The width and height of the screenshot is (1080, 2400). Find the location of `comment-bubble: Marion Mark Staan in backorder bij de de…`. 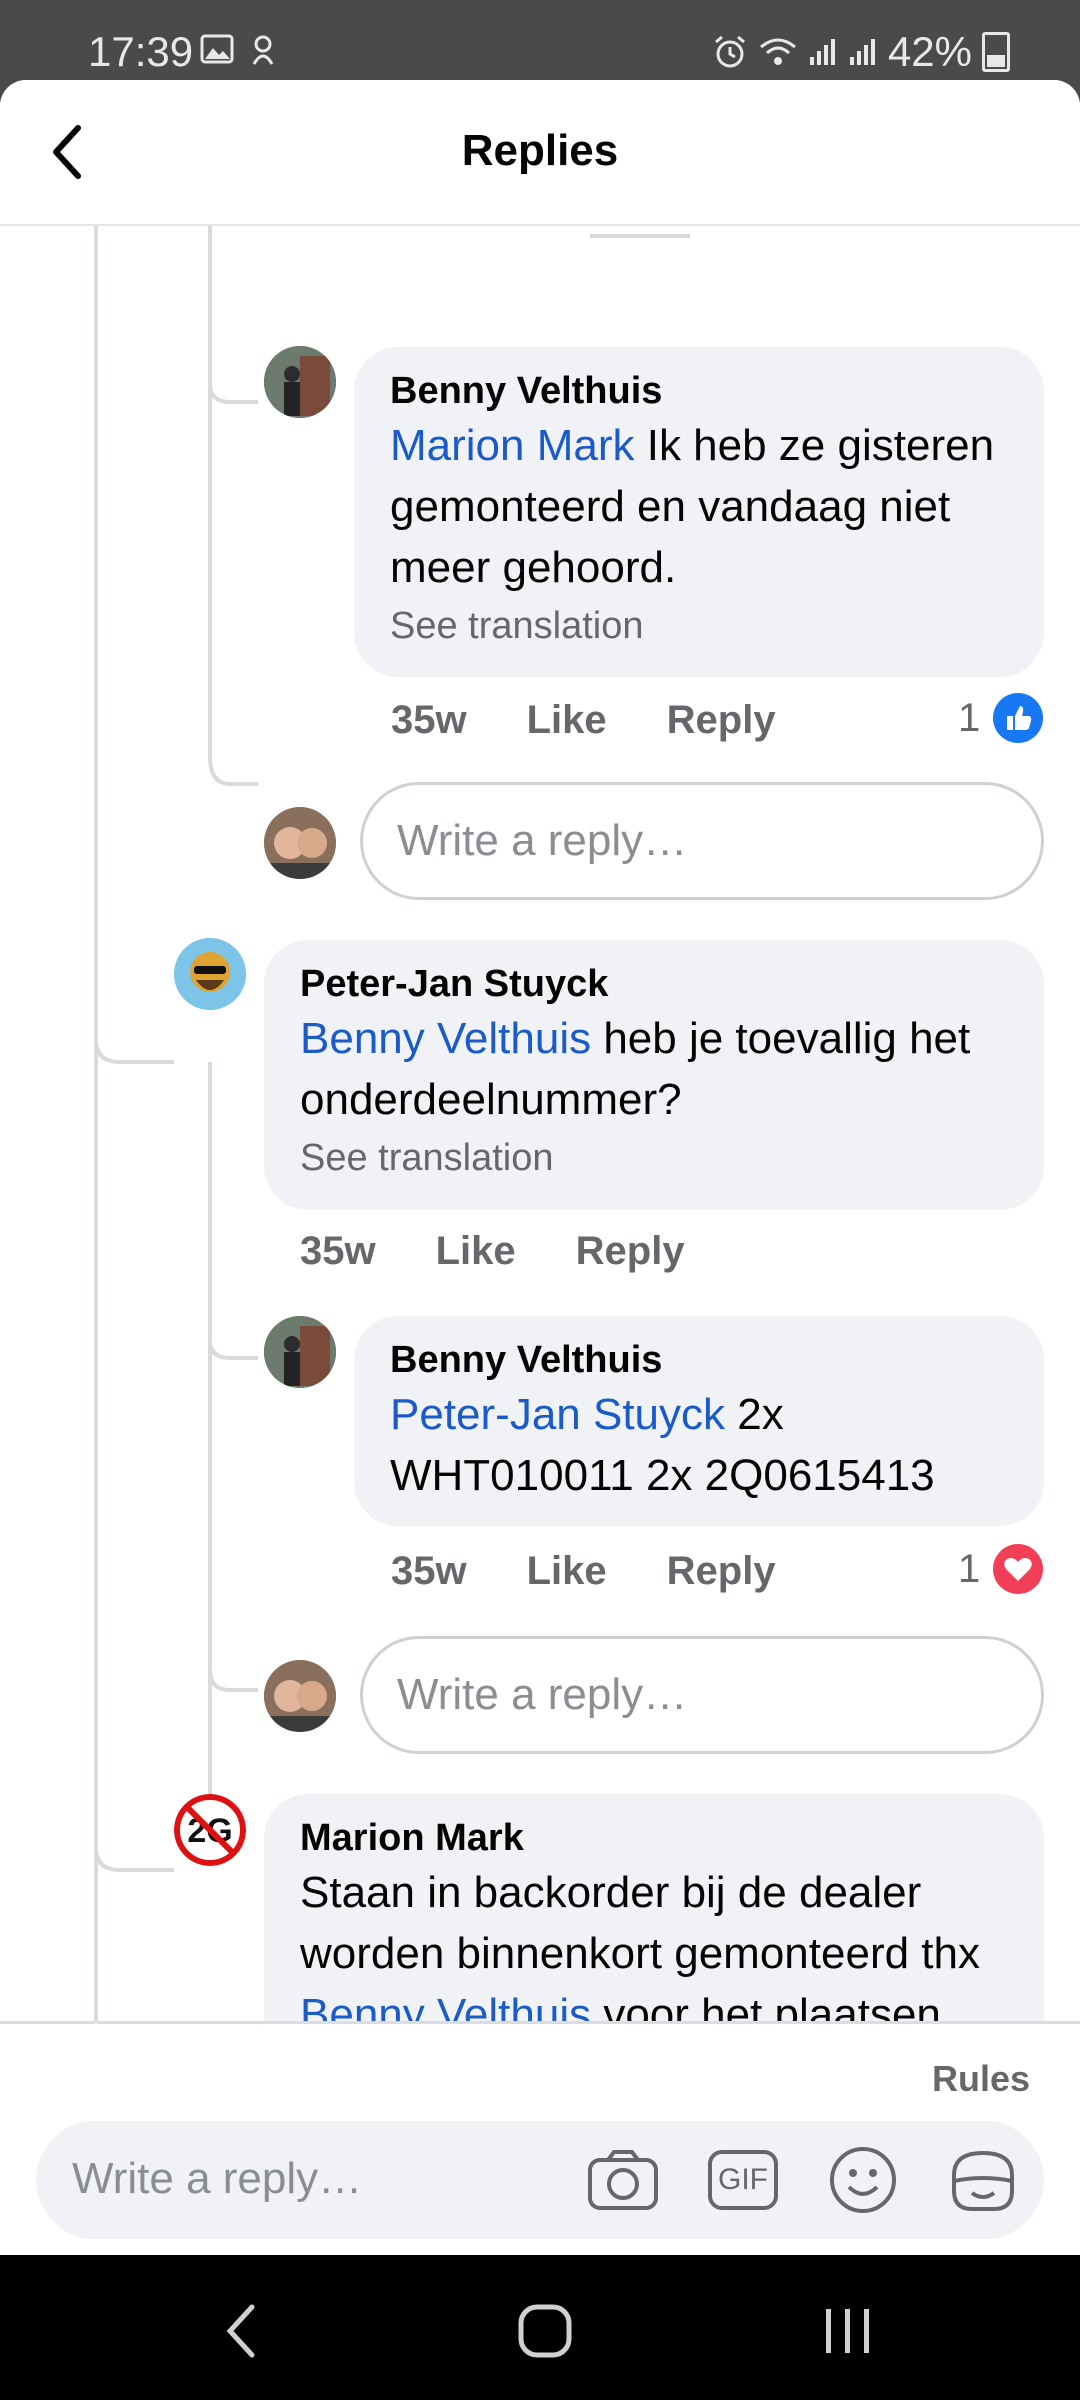

comment-bubble: Marion Mark Staan in backorder bij de de… is located at coordinates (654, 1907).